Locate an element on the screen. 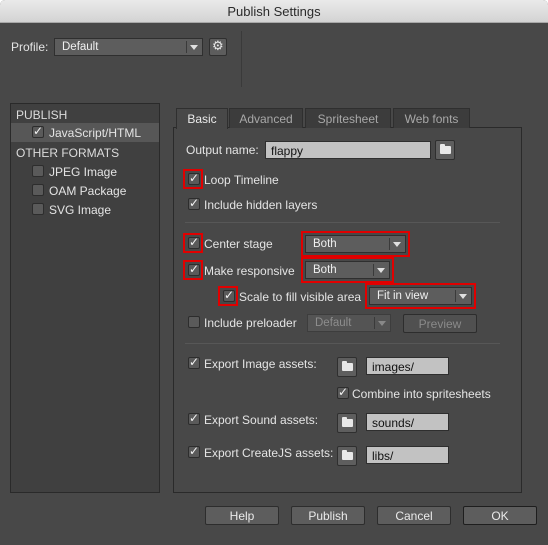 The image size is (548, 545). export-createjs-label: Export CreateJS assets: is located at coordinates (269, 453).